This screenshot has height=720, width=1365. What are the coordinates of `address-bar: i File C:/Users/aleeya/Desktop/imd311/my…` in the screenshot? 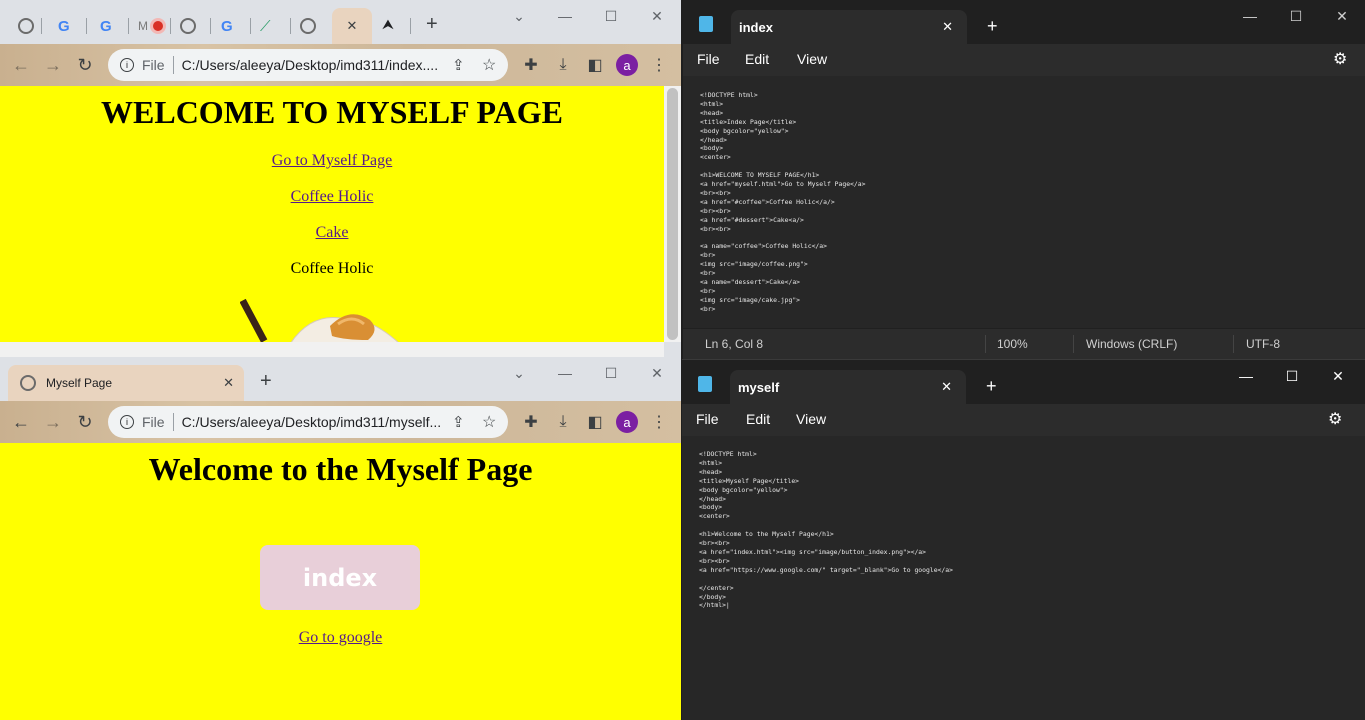 It's located at (308, 422).